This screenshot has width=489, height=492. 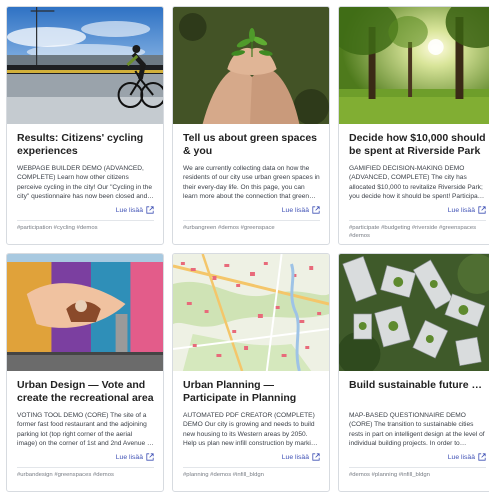 I want to click on card-title: Tell us about green spaces & you, so click(x=250, y=144).